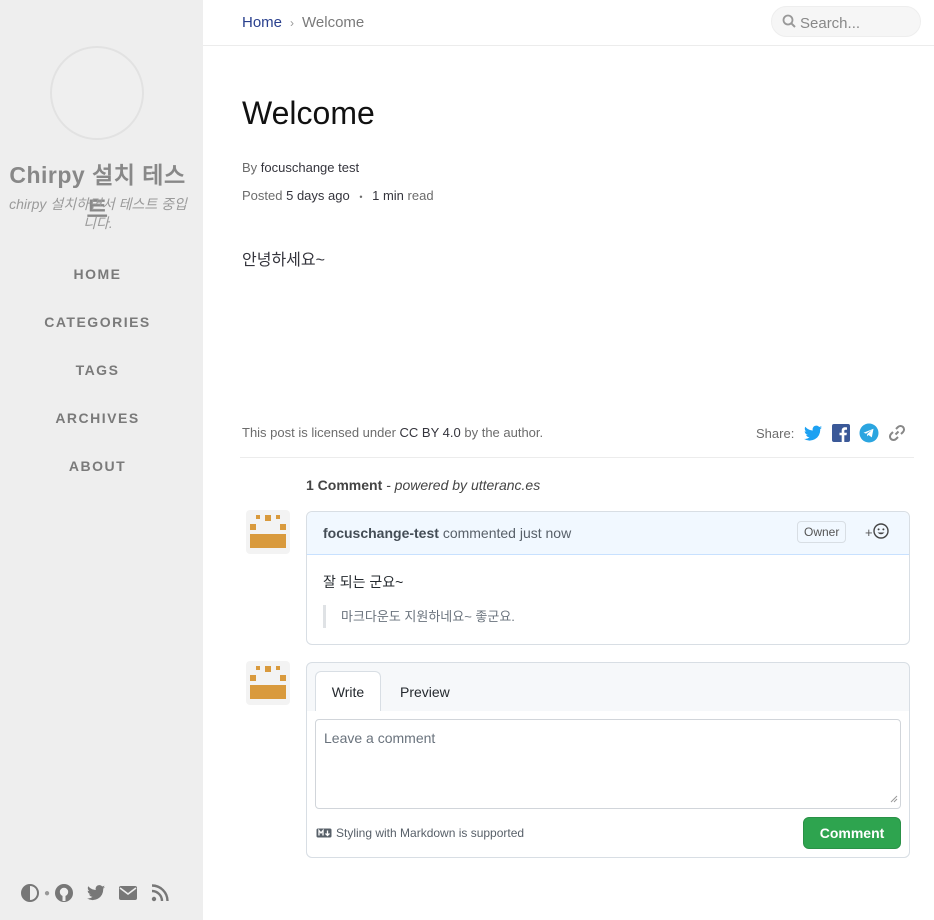 Image resolution: width=934 pixels, height=920 pixels. I want to click on tab-write: Write, so click(348, 691).